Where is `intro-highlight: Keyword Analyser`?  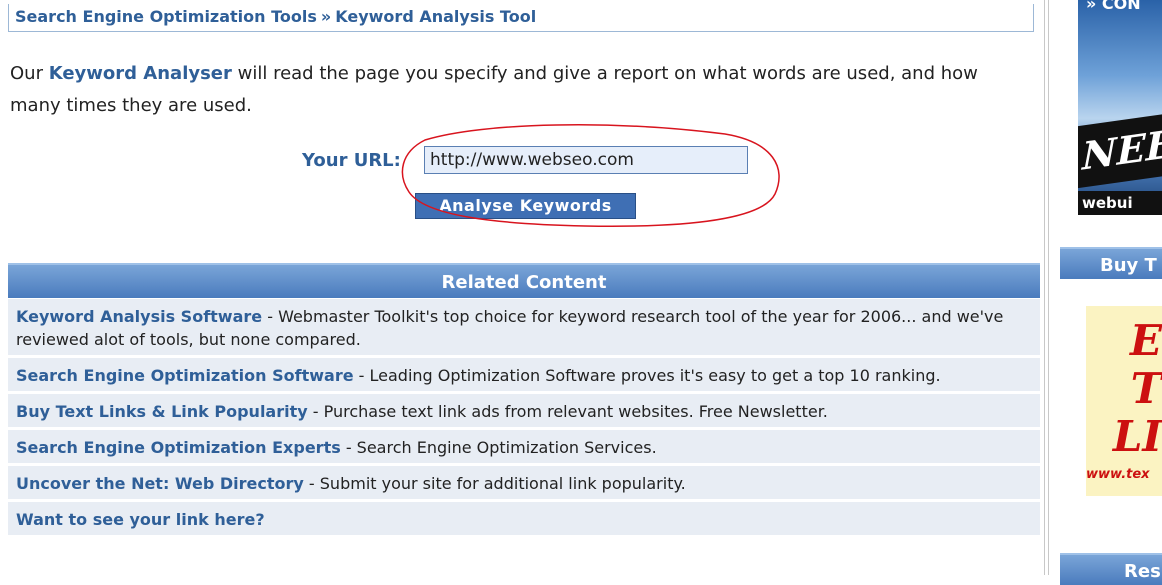 intro-highlight: Keyword Analyser is located at coordinates (140, 73).